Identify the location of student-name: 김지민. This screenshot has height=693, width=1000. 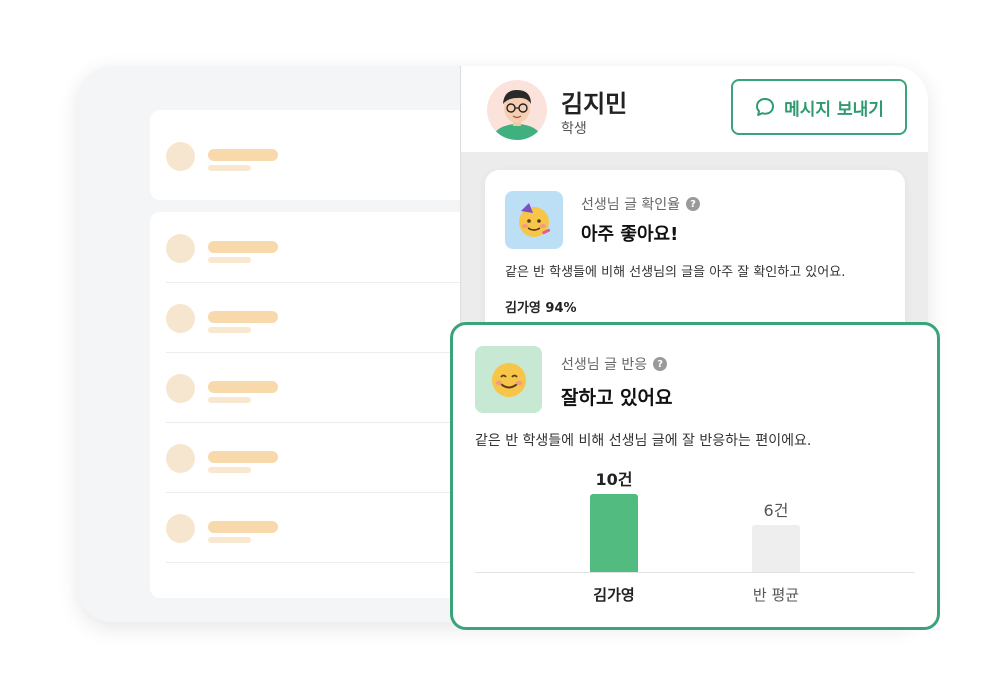
(594, 104).